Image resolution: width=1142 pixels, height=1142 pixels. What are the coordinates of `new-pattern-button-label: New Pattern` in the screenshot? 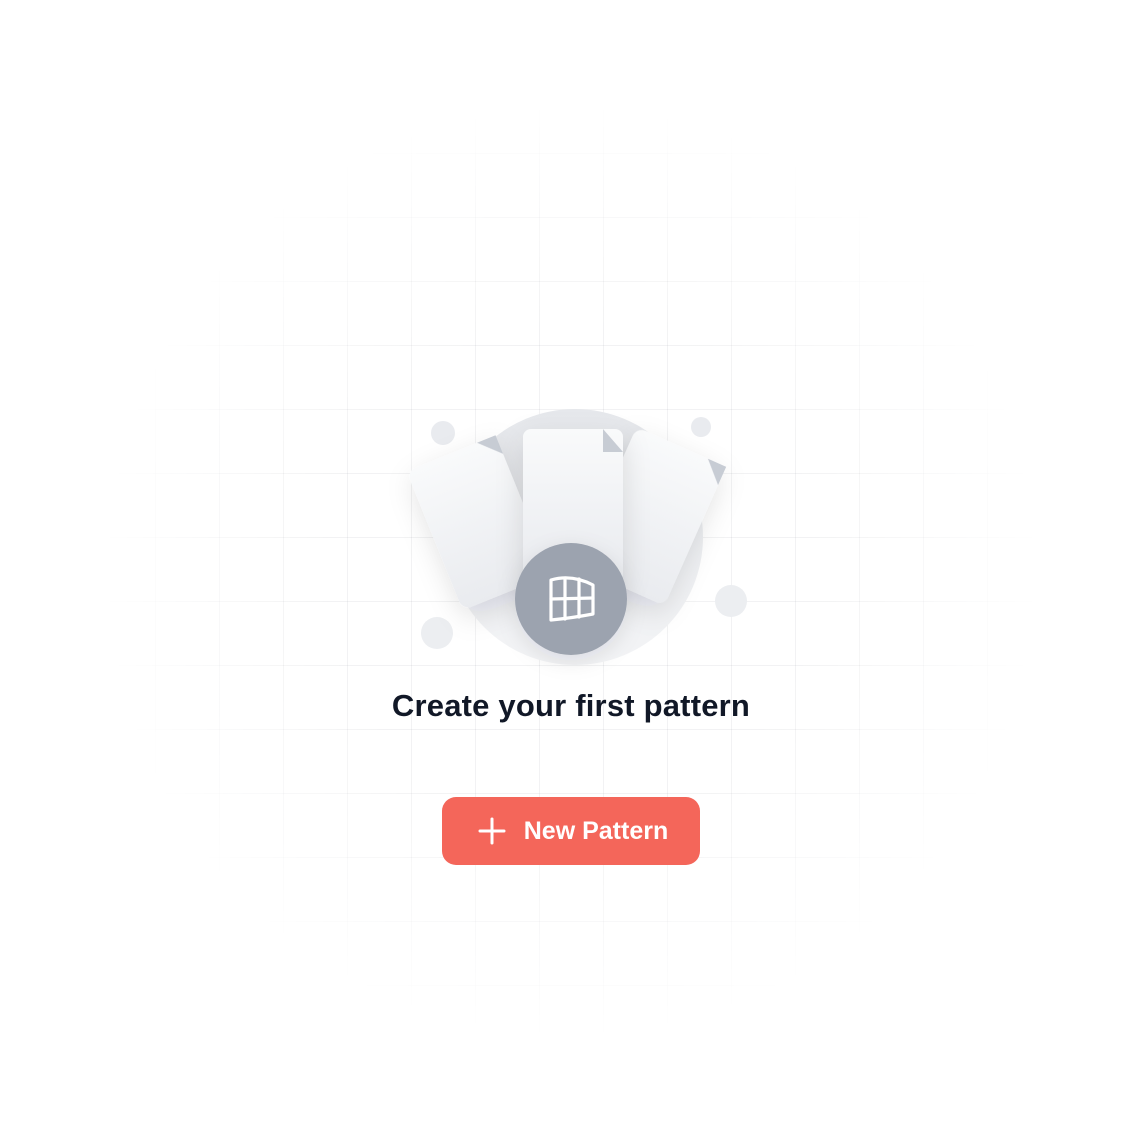 It's located at (596, 830).